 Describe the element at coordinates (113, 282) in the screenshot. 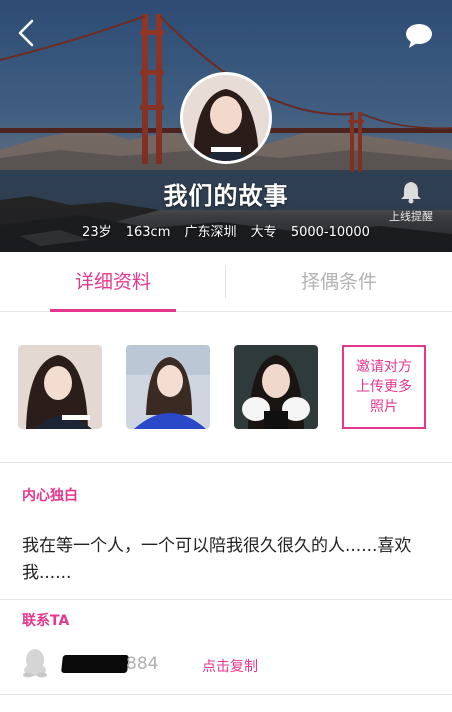

I see `tab-details: 详细资料` at that location.